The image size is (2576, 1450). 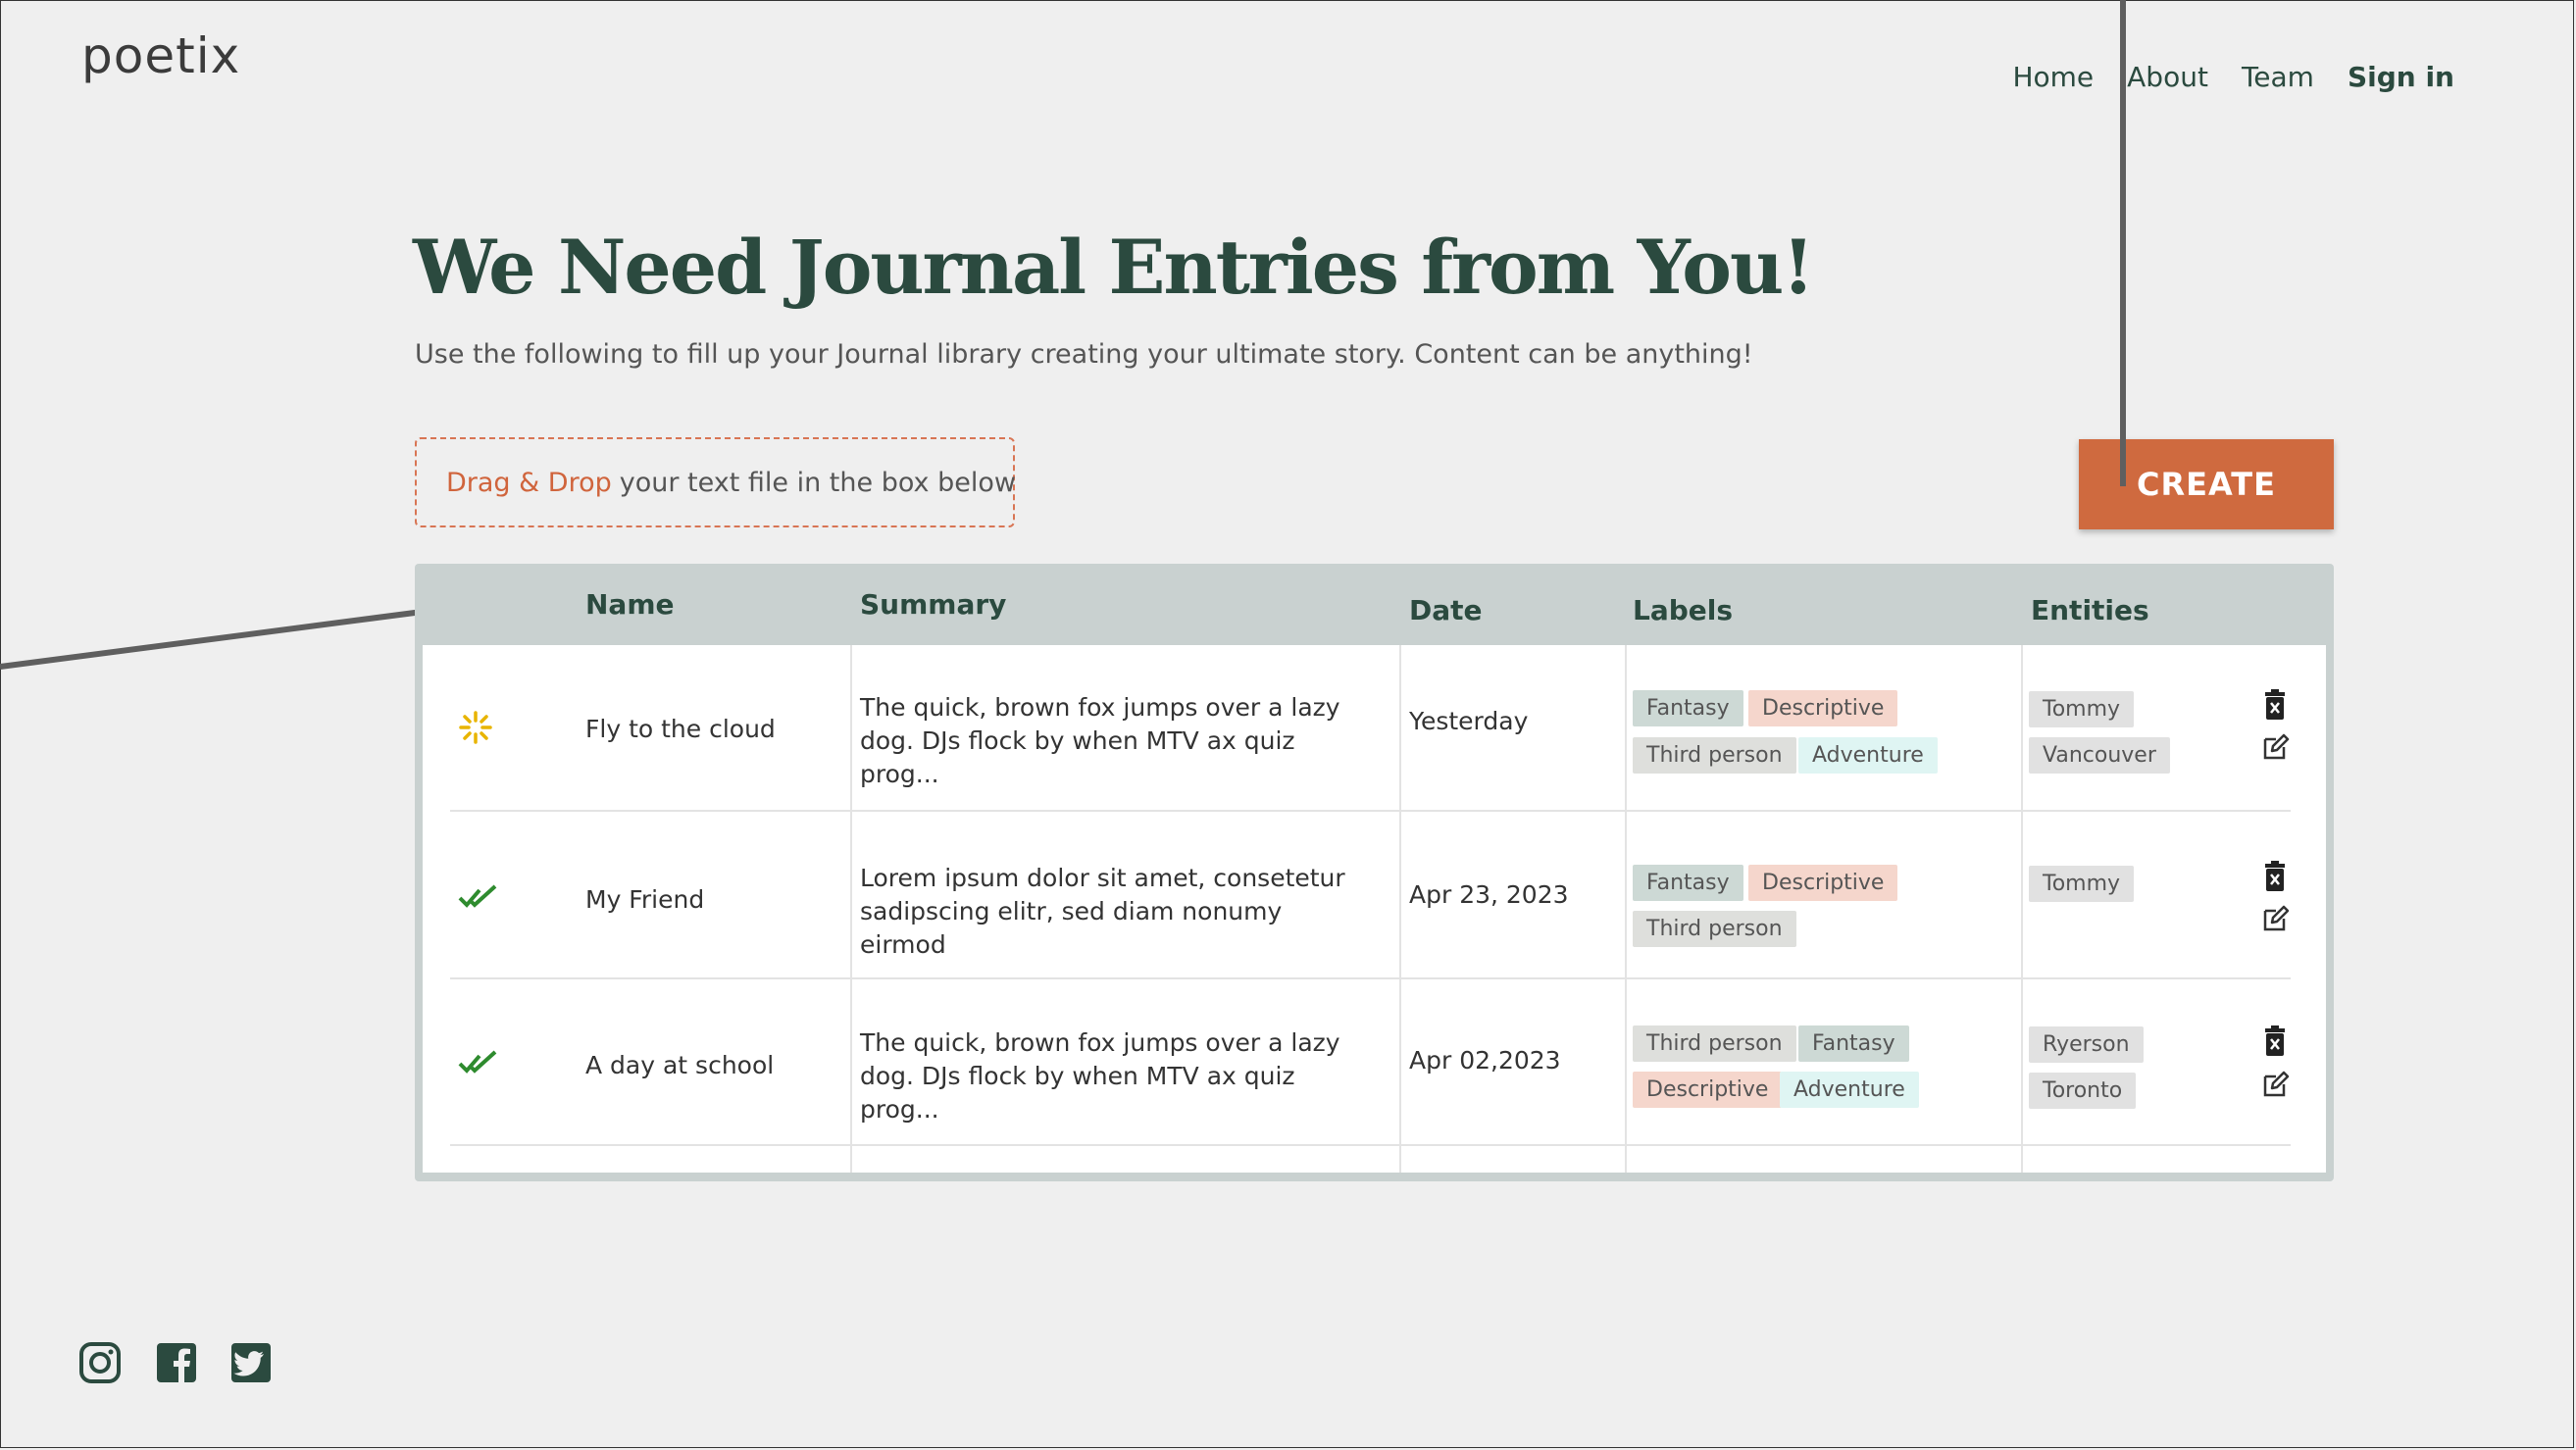 What do you see at coordinates (2233, 77) in the screenshot?
I see `top-nav: Home About Team Sign in` at bounding box center [2233, 77].